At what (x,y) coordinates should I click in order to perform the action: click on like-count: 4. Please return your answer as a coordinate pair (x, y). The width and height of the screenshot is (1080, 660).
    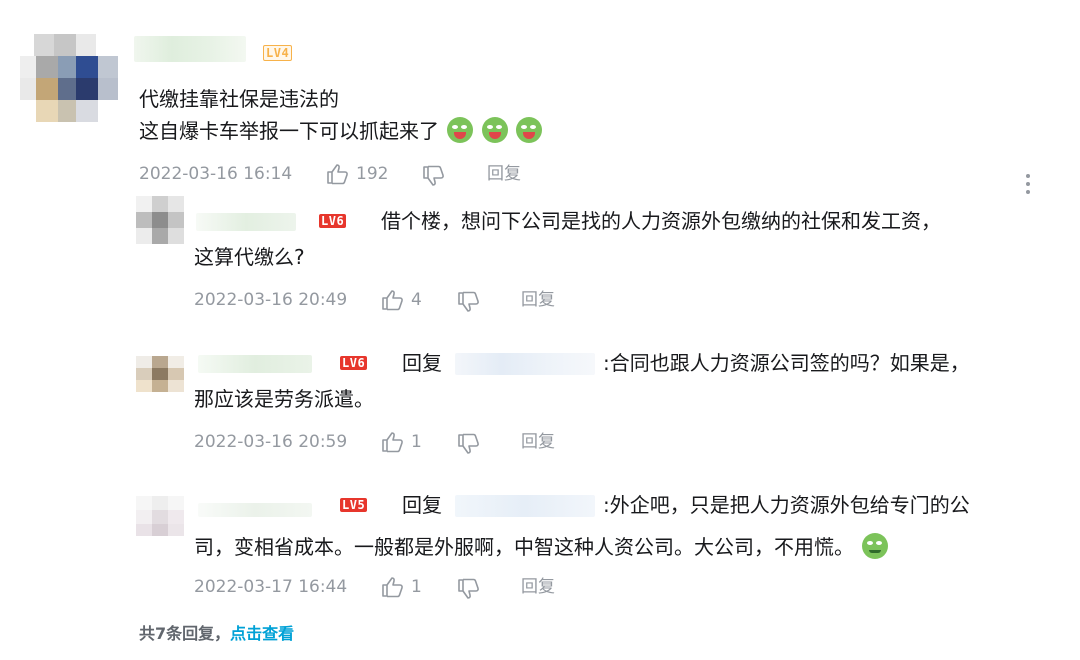
    Looking at the image, I should click on (416, 300).